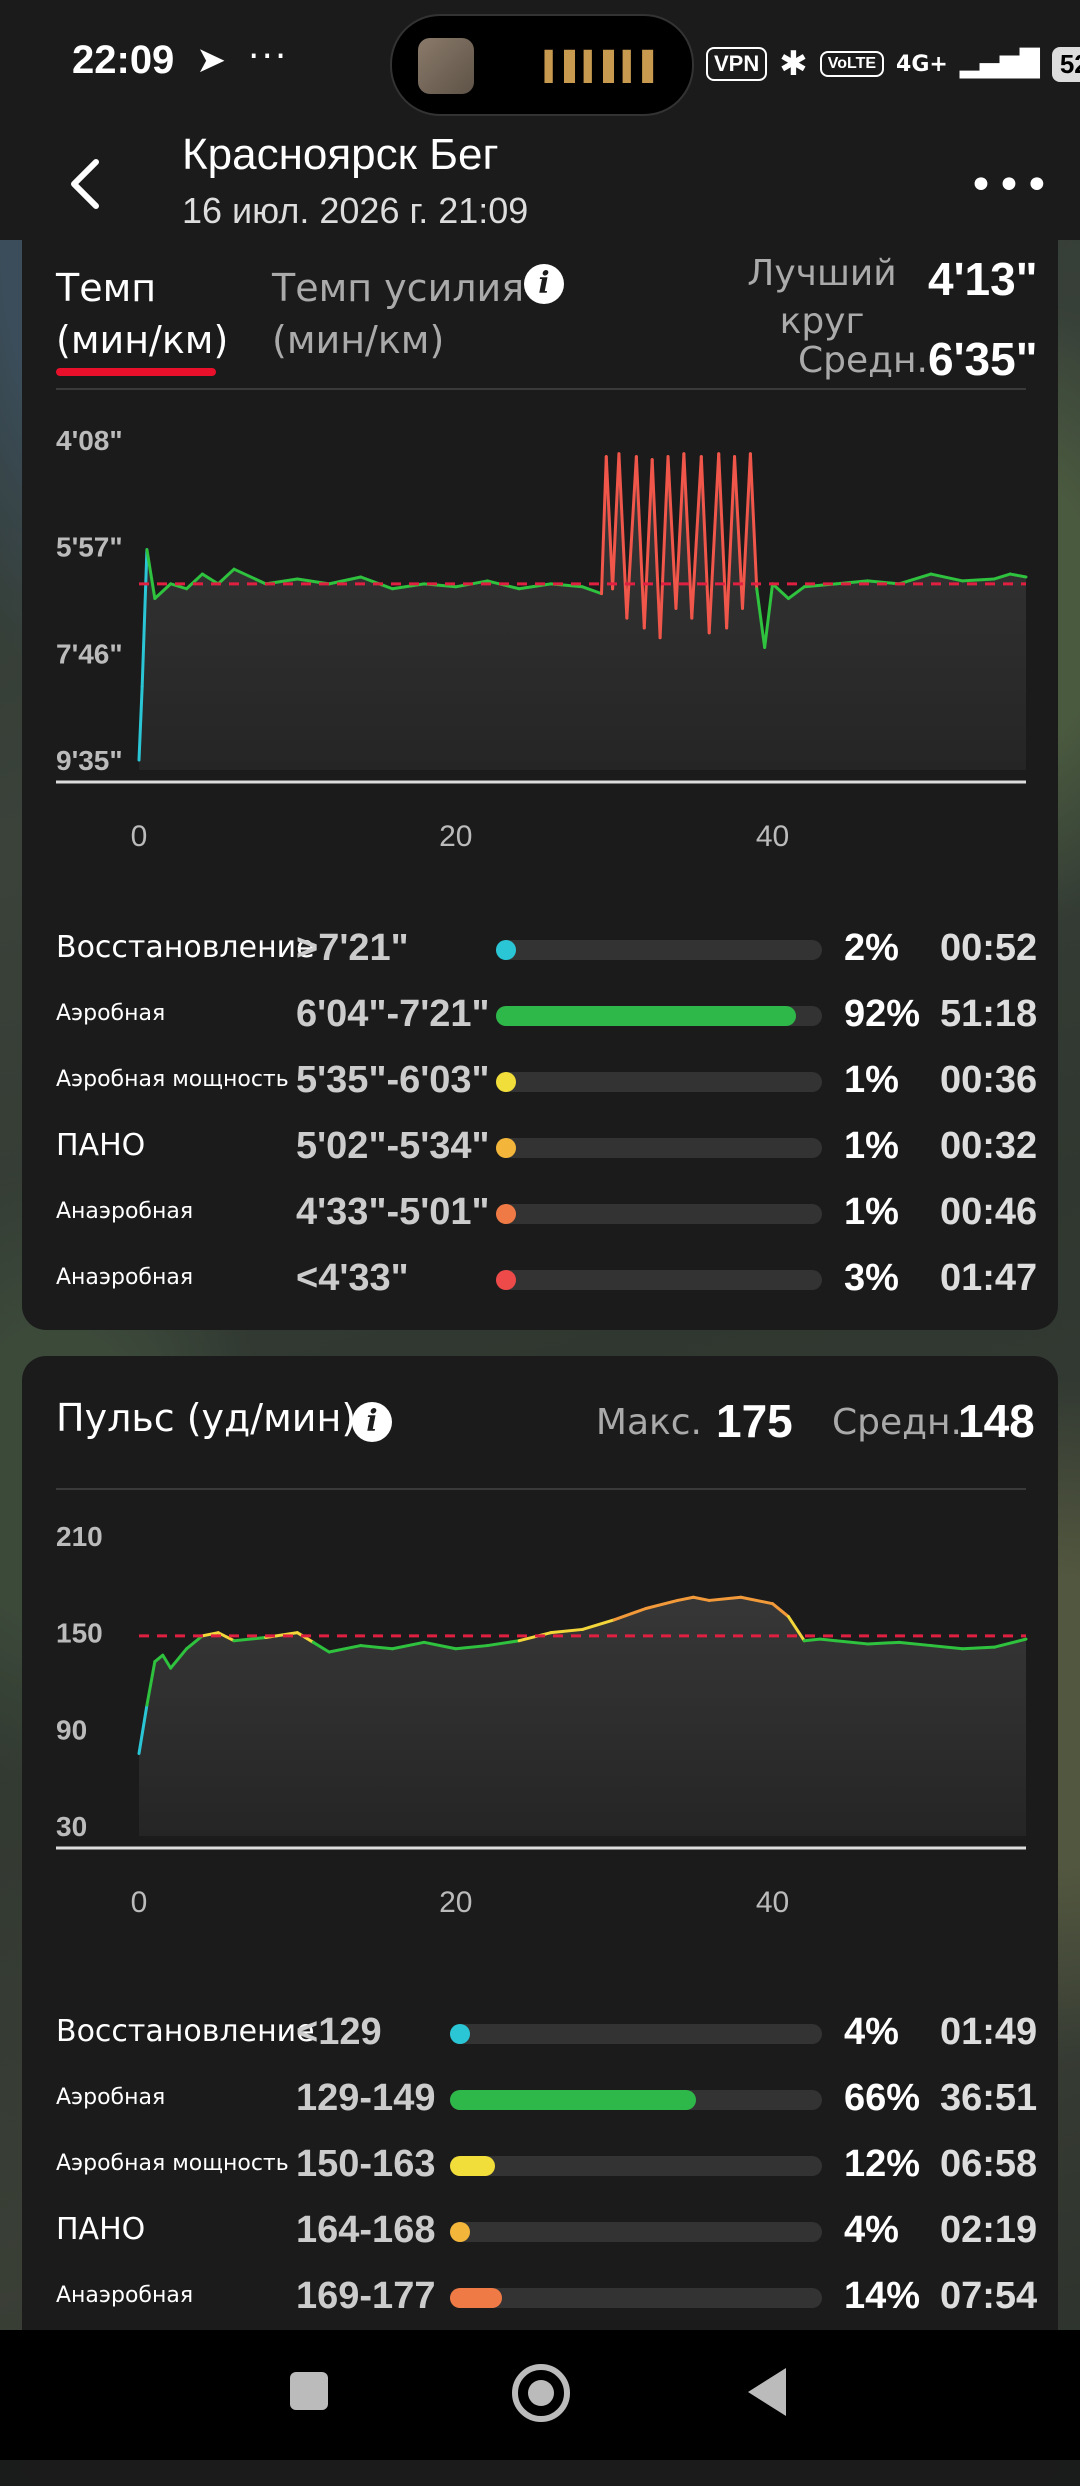 The image size is (1080, 2486). What do you see at coordinates (89, 547) in the screenshot?
I see `y-tick-label: 5'57"` at bounding box center [89, 547].